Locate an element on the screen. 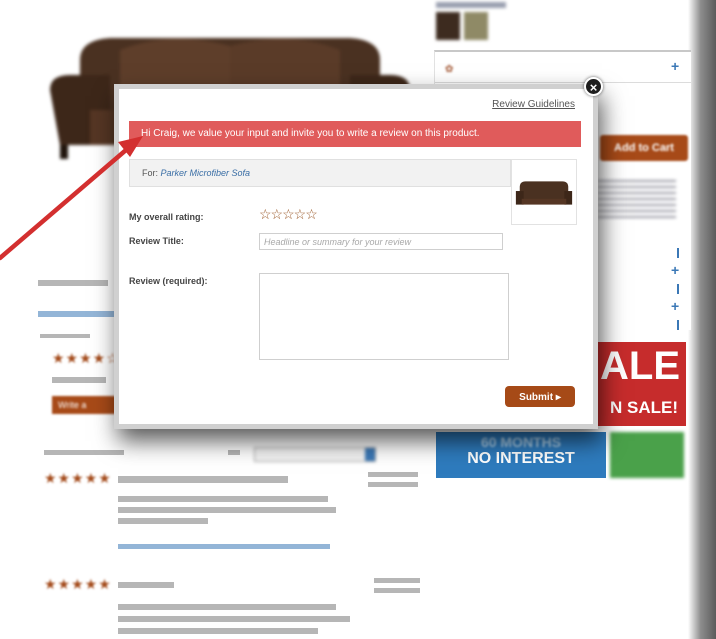 This screenshot has height=639, width=716. green-promo-box is located at coordinates (647, 455).